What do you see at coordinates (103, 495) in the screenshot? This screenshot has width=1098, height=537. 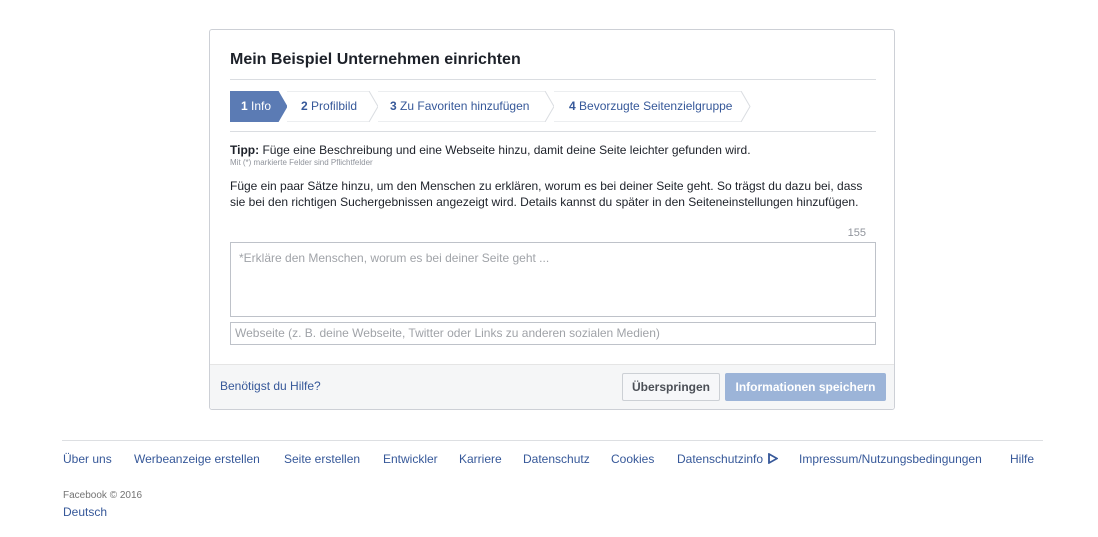 I see `copyright: Facebook © 2016` at bounding box center [103, 495].